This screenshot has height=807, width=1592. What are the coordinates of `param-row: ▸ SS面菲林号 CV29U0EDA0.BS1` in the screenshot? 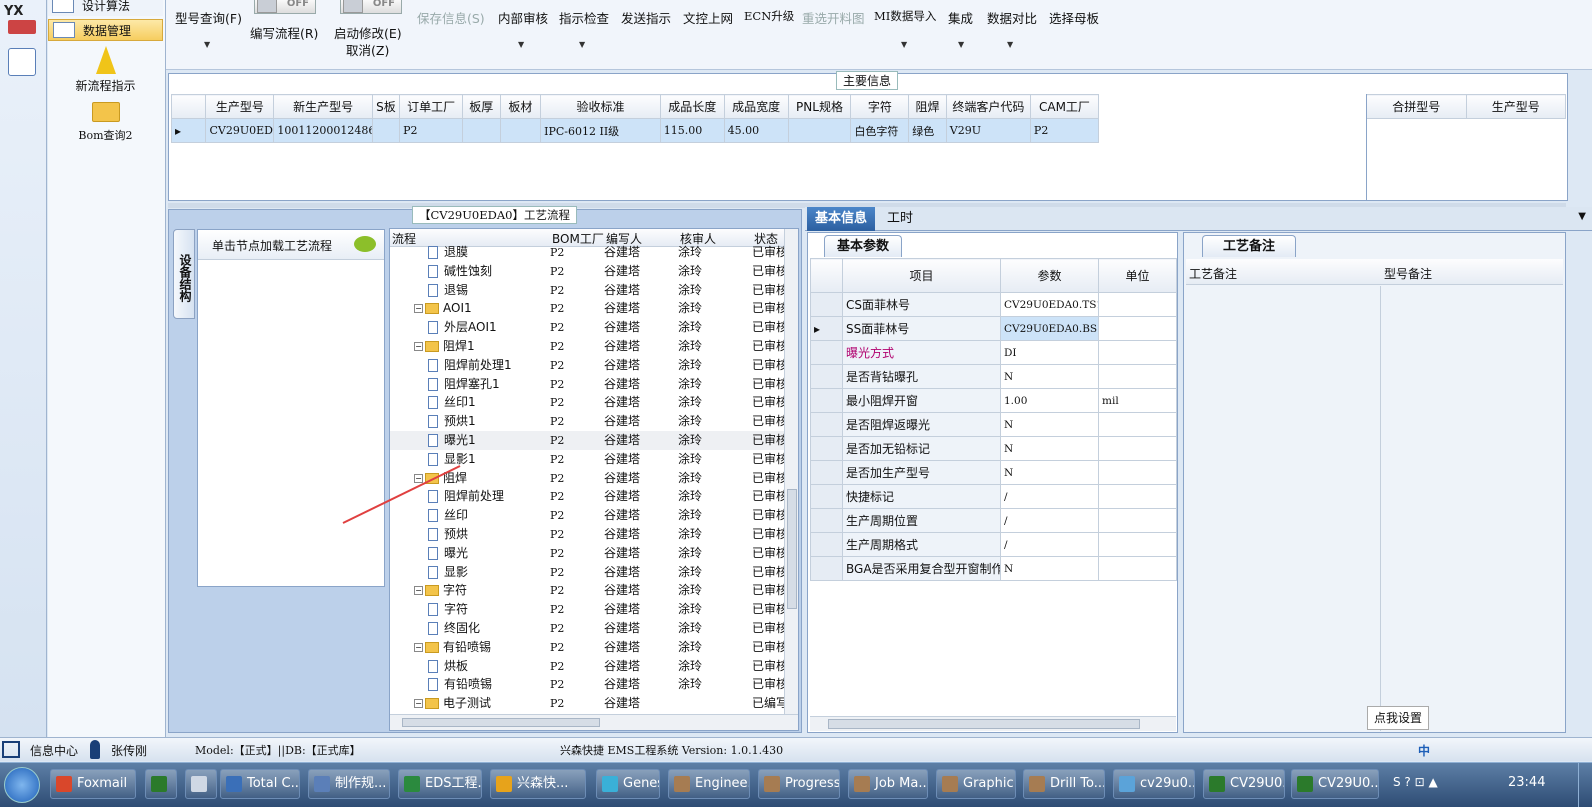 It's located at (993, 328).